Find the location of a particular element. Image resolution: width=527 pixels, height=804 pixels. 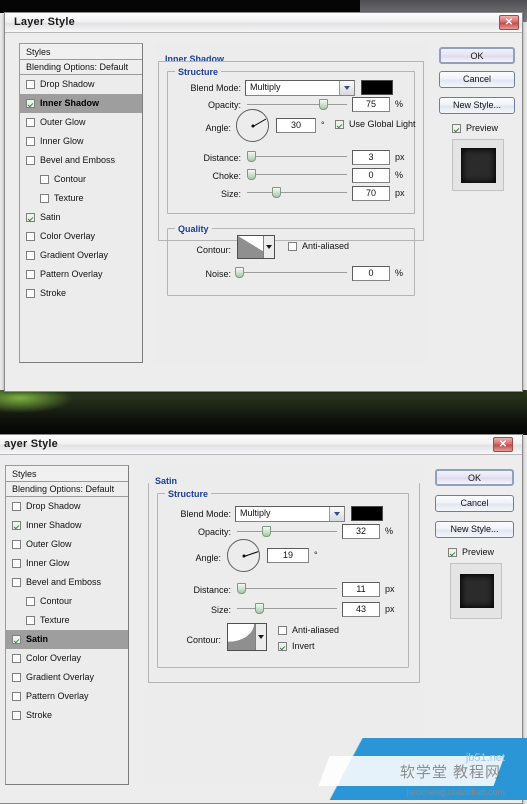

checkbox-use-global-light is located at coordinates (339, 124).